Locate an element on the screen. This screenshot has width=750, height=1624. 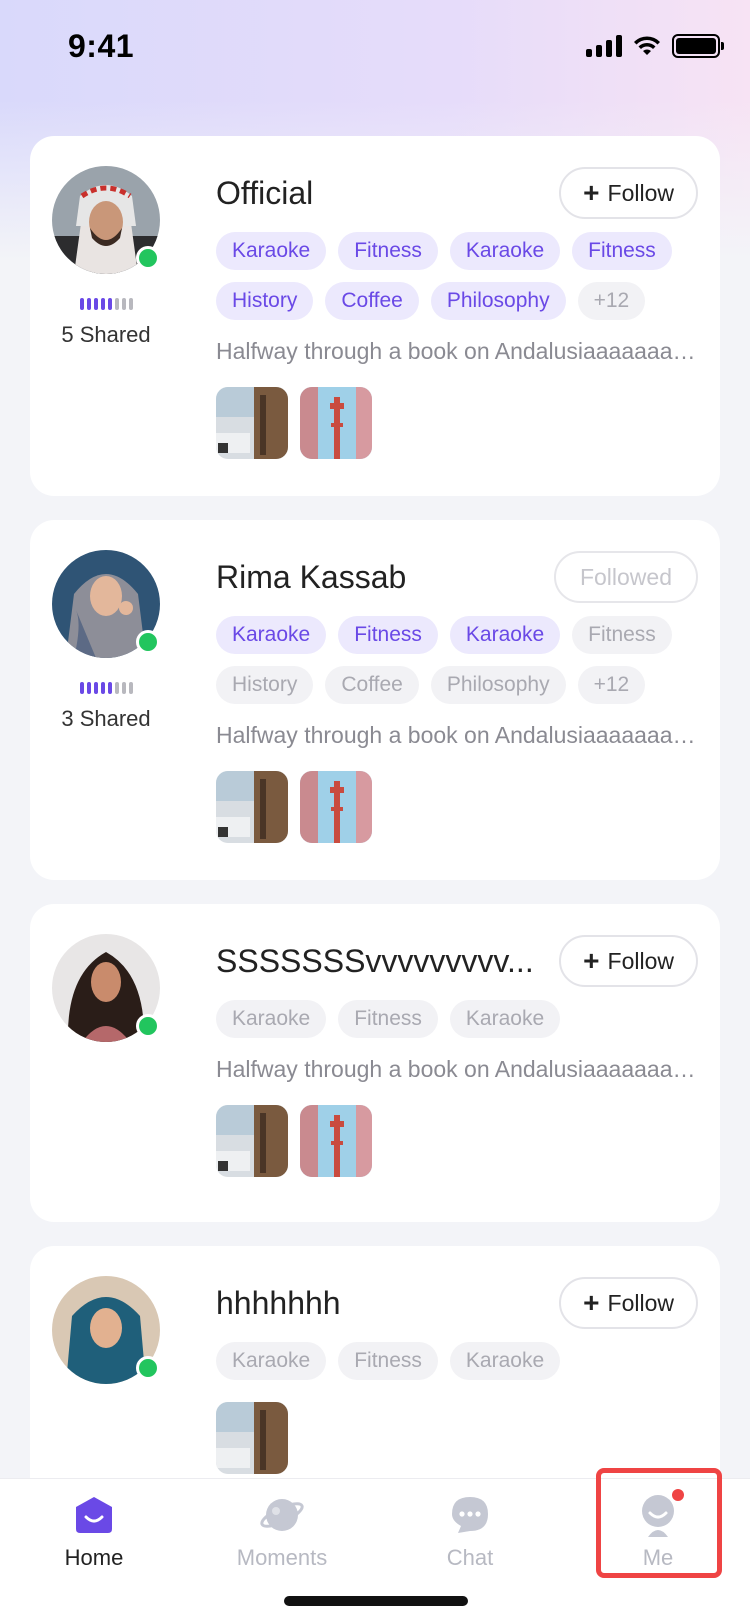
chat-bubble-icon is located at coordinates (470, 1515).